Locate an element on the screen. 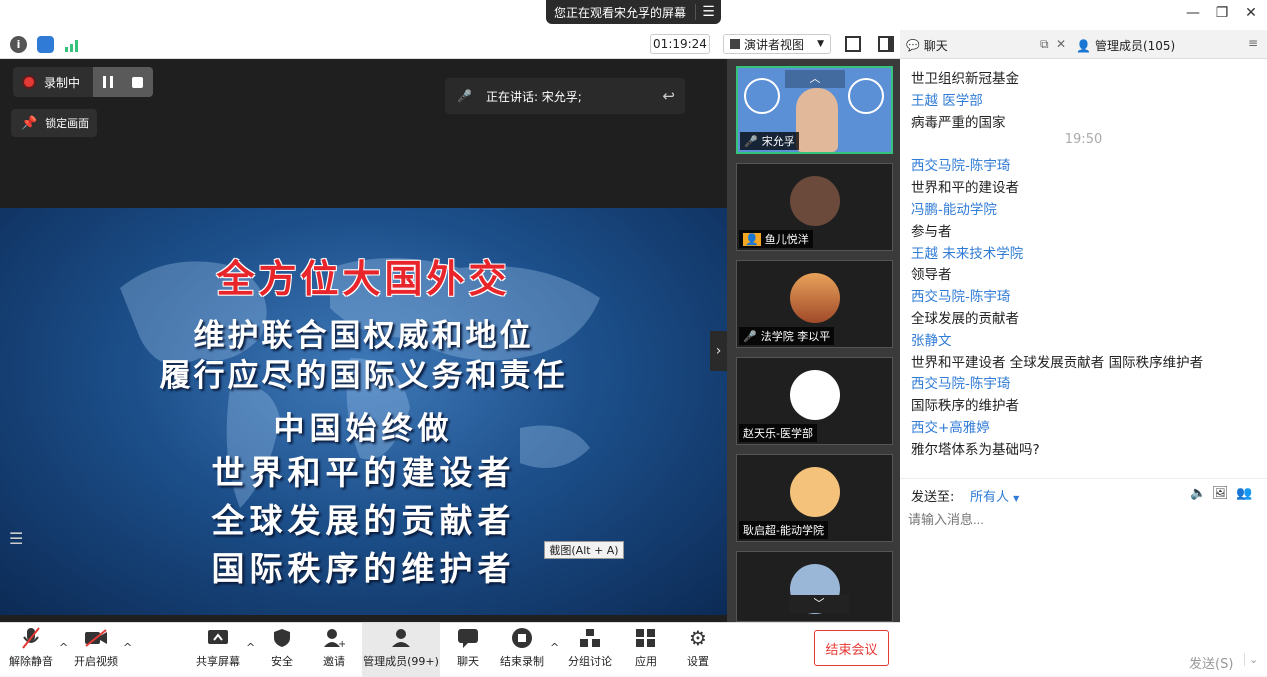 The image size is (1267, 677). chevron-right-icon: › is located at coordinates (718, 351).